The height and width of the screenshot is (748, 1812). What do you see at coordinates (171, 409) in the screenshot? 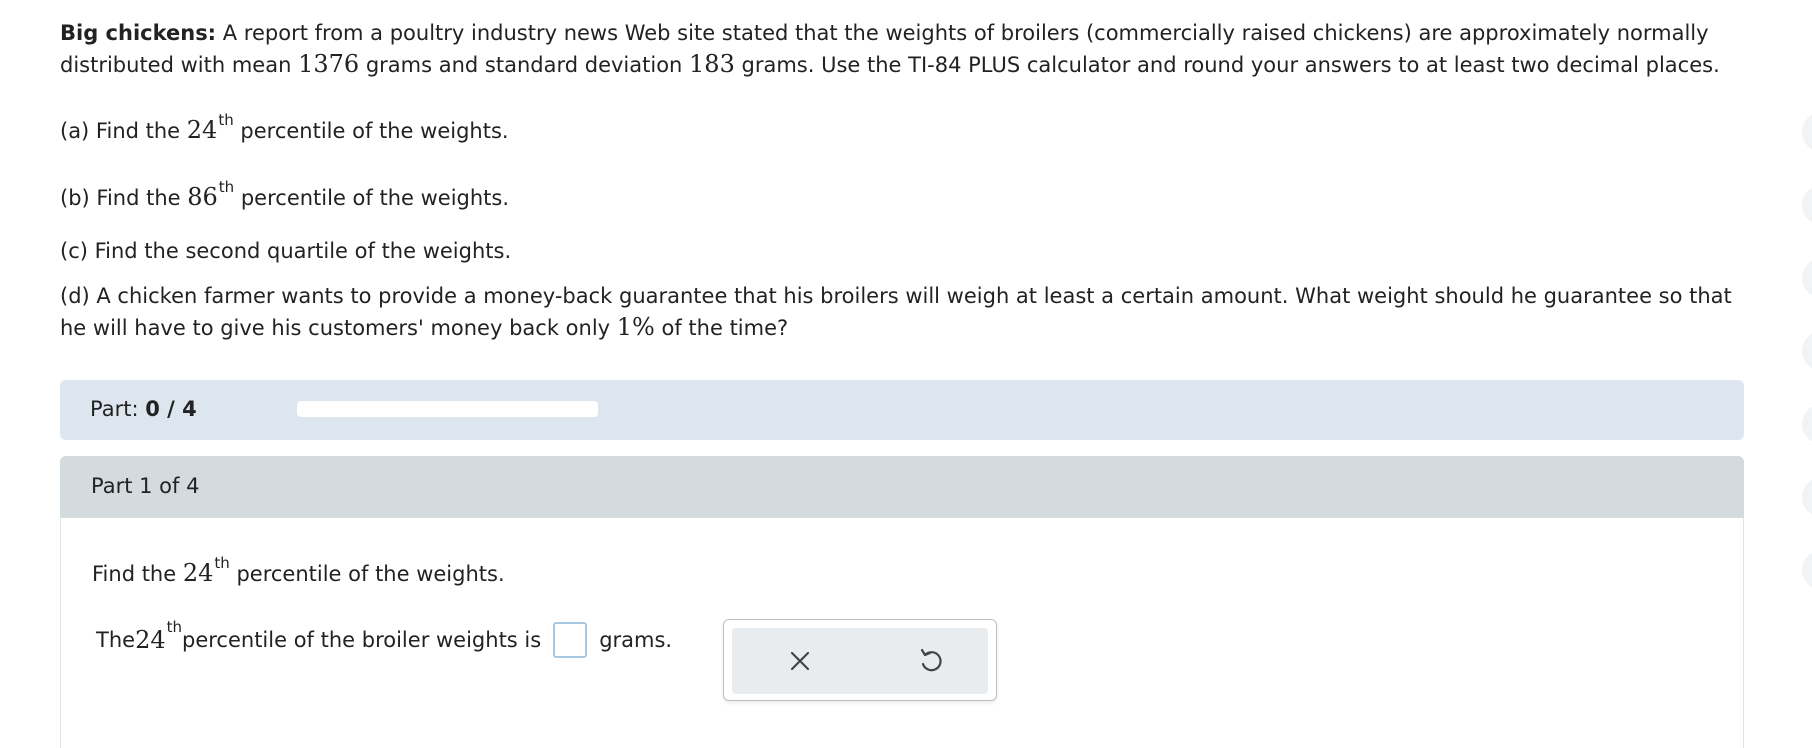
I see `progress-count: 0 / 4` at bounding box center [171, 409].